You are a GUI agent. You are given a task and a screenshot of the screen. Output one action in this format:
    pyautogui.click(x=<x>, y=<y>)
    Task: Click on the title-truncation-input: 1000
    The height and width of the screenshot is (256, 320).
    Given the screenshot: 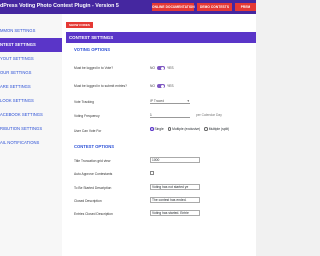 What is the action you would take?
    pyautogui.click(x=175, y=160)
    